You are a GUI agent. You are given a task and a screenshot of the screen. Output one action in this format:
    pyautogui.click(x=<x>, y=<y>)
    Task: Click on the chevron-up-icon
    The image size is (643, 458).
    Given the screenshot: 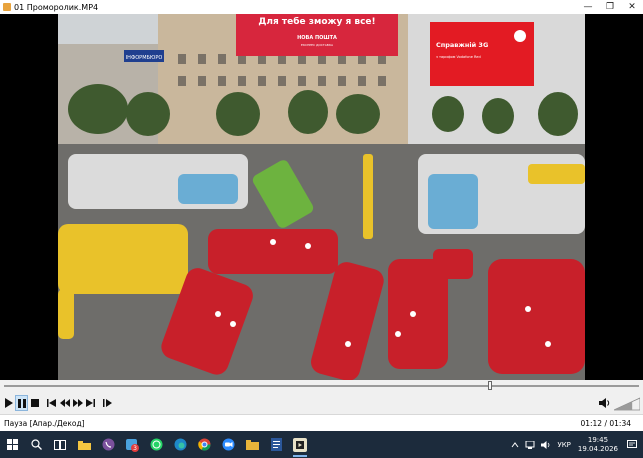 What is the action you would take?
    pyautogui.click(x=515, y=444)
    